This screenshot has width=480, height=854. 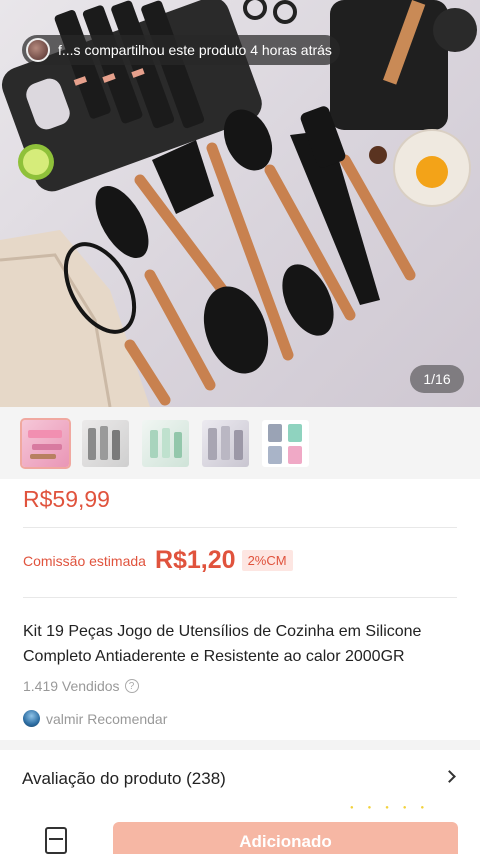 I want to click on rating-stars: ●●●●●, so click(x=394, y=808).